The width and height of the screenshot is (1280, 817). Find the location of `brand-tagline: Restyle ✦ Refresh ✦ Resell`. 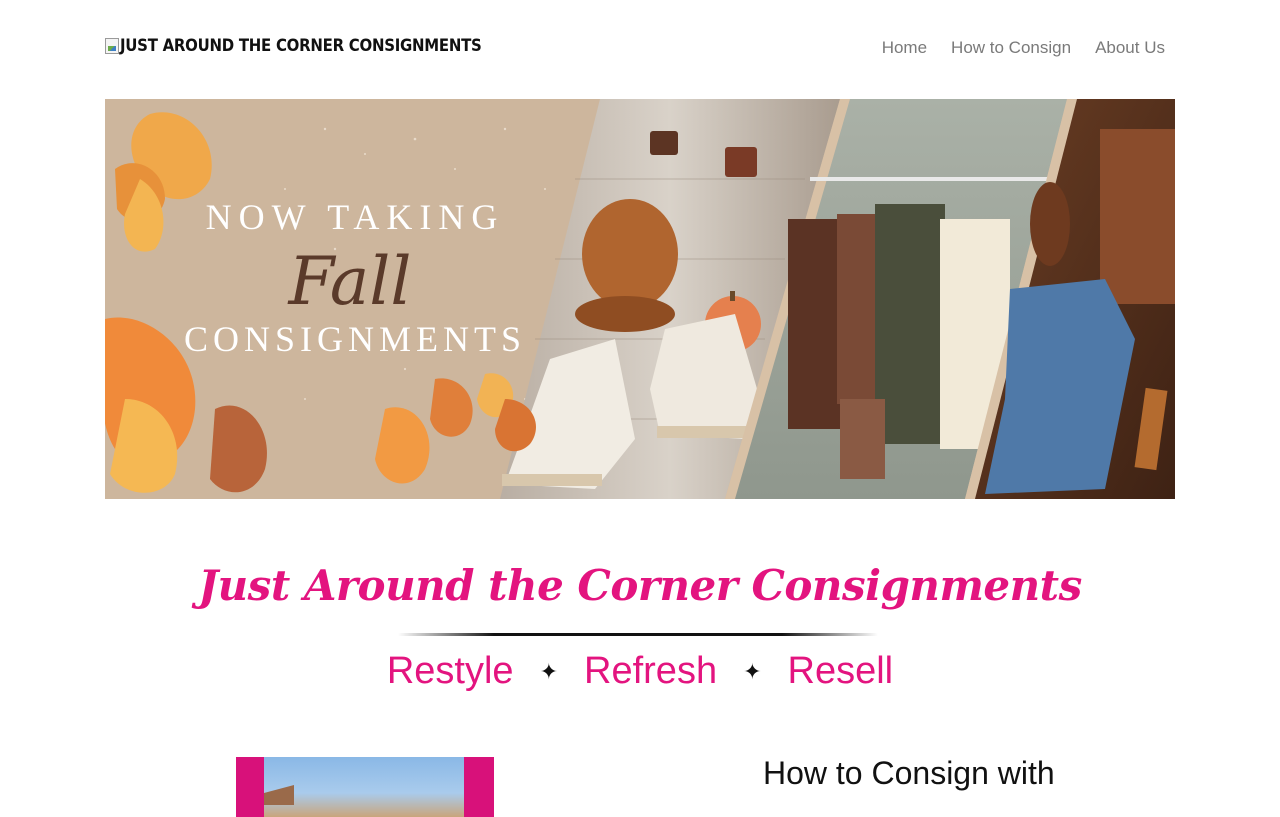

brand-tagline: Restyle ✦ Refresh ✦ Resell is located at coordinates (640, 671).